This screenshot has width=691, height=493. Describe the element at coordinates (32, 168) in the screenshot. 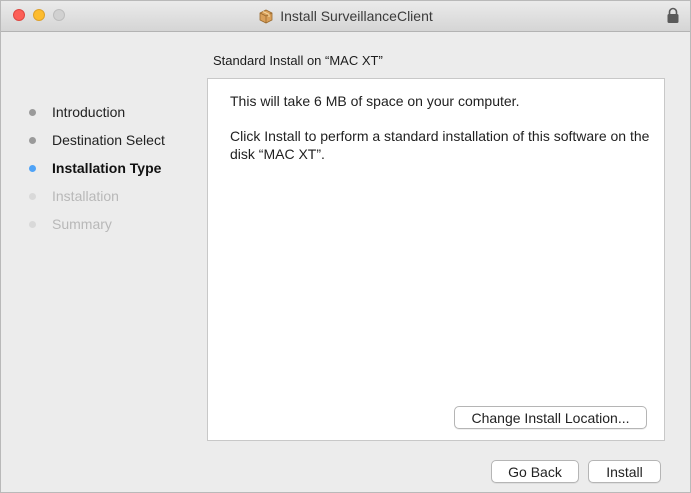

I see `step-indicator-dot-current` at that location.